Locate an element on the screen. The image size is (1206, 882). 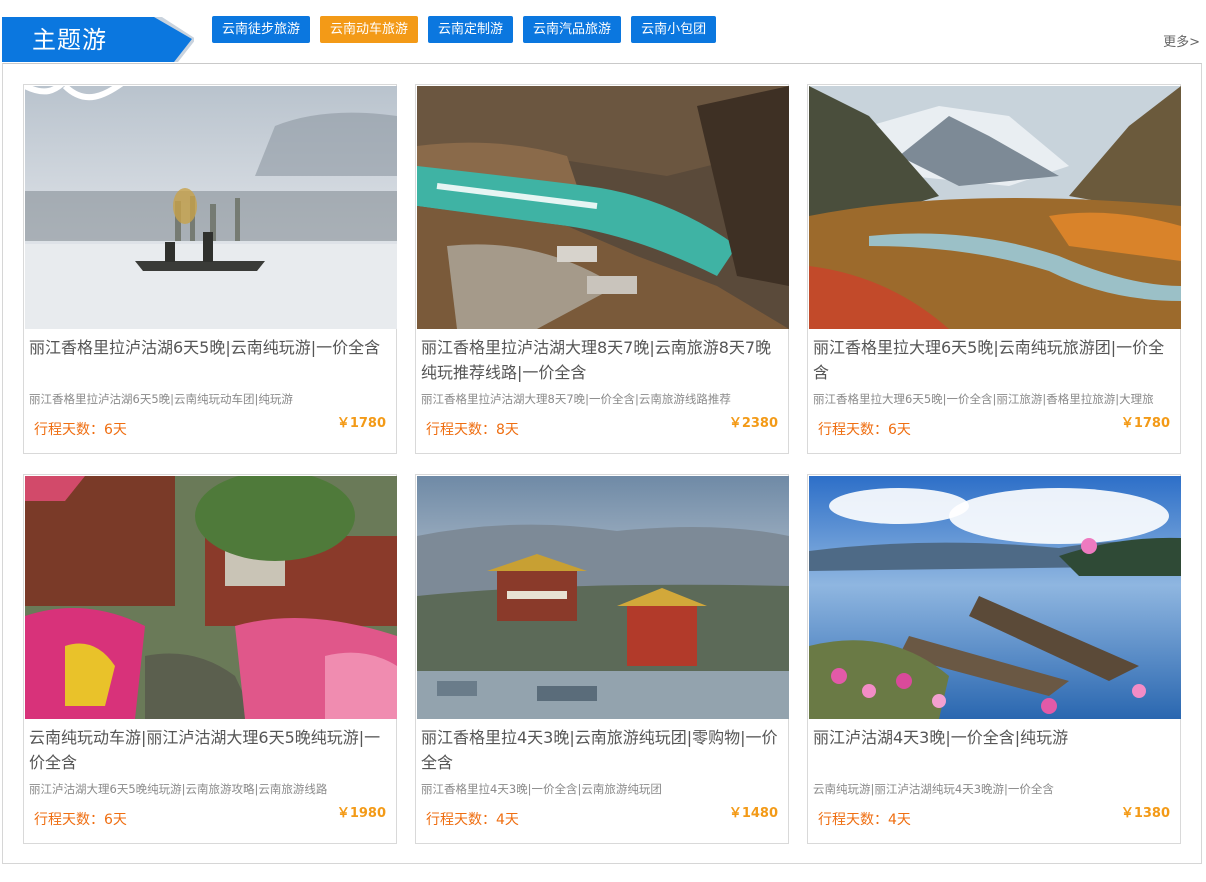
more-link: 更多> is located at coordinates (1181, 40).